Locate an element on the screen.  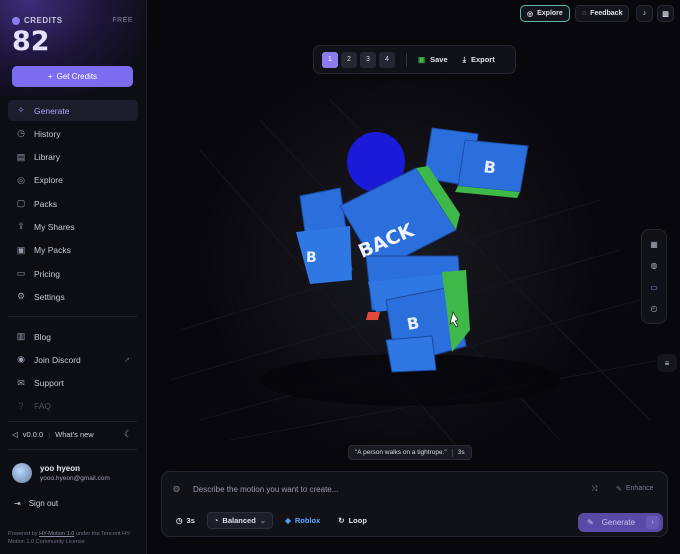
packs-icon: ▣ is located at coordinates (21, 249).